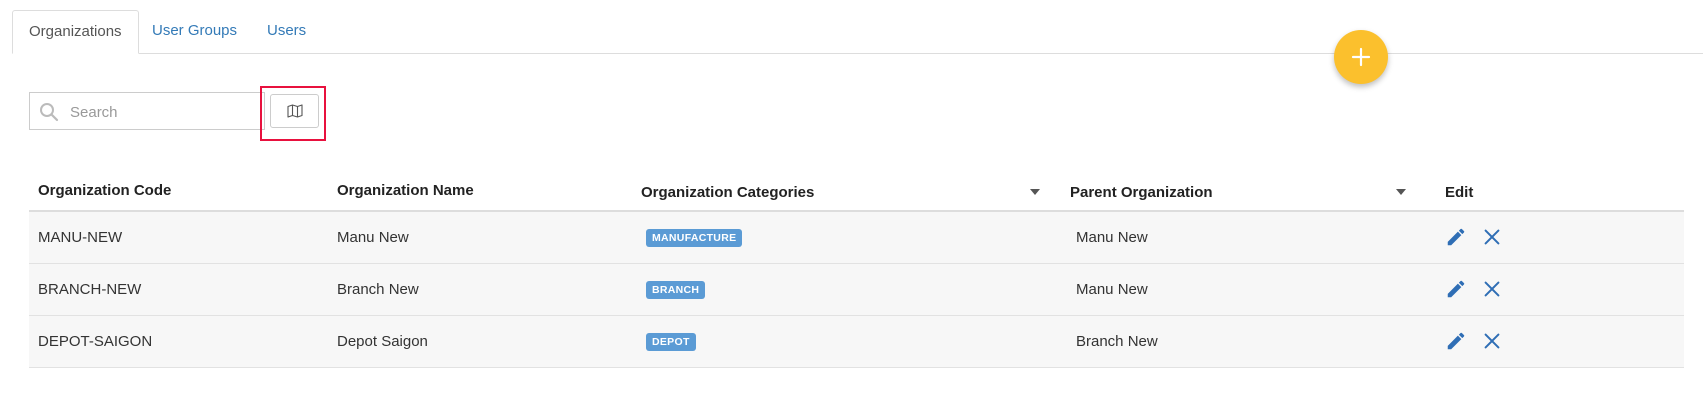  Describe the element at coordinates (49, 112) in the screenshot. I see `search-icon` at that location.